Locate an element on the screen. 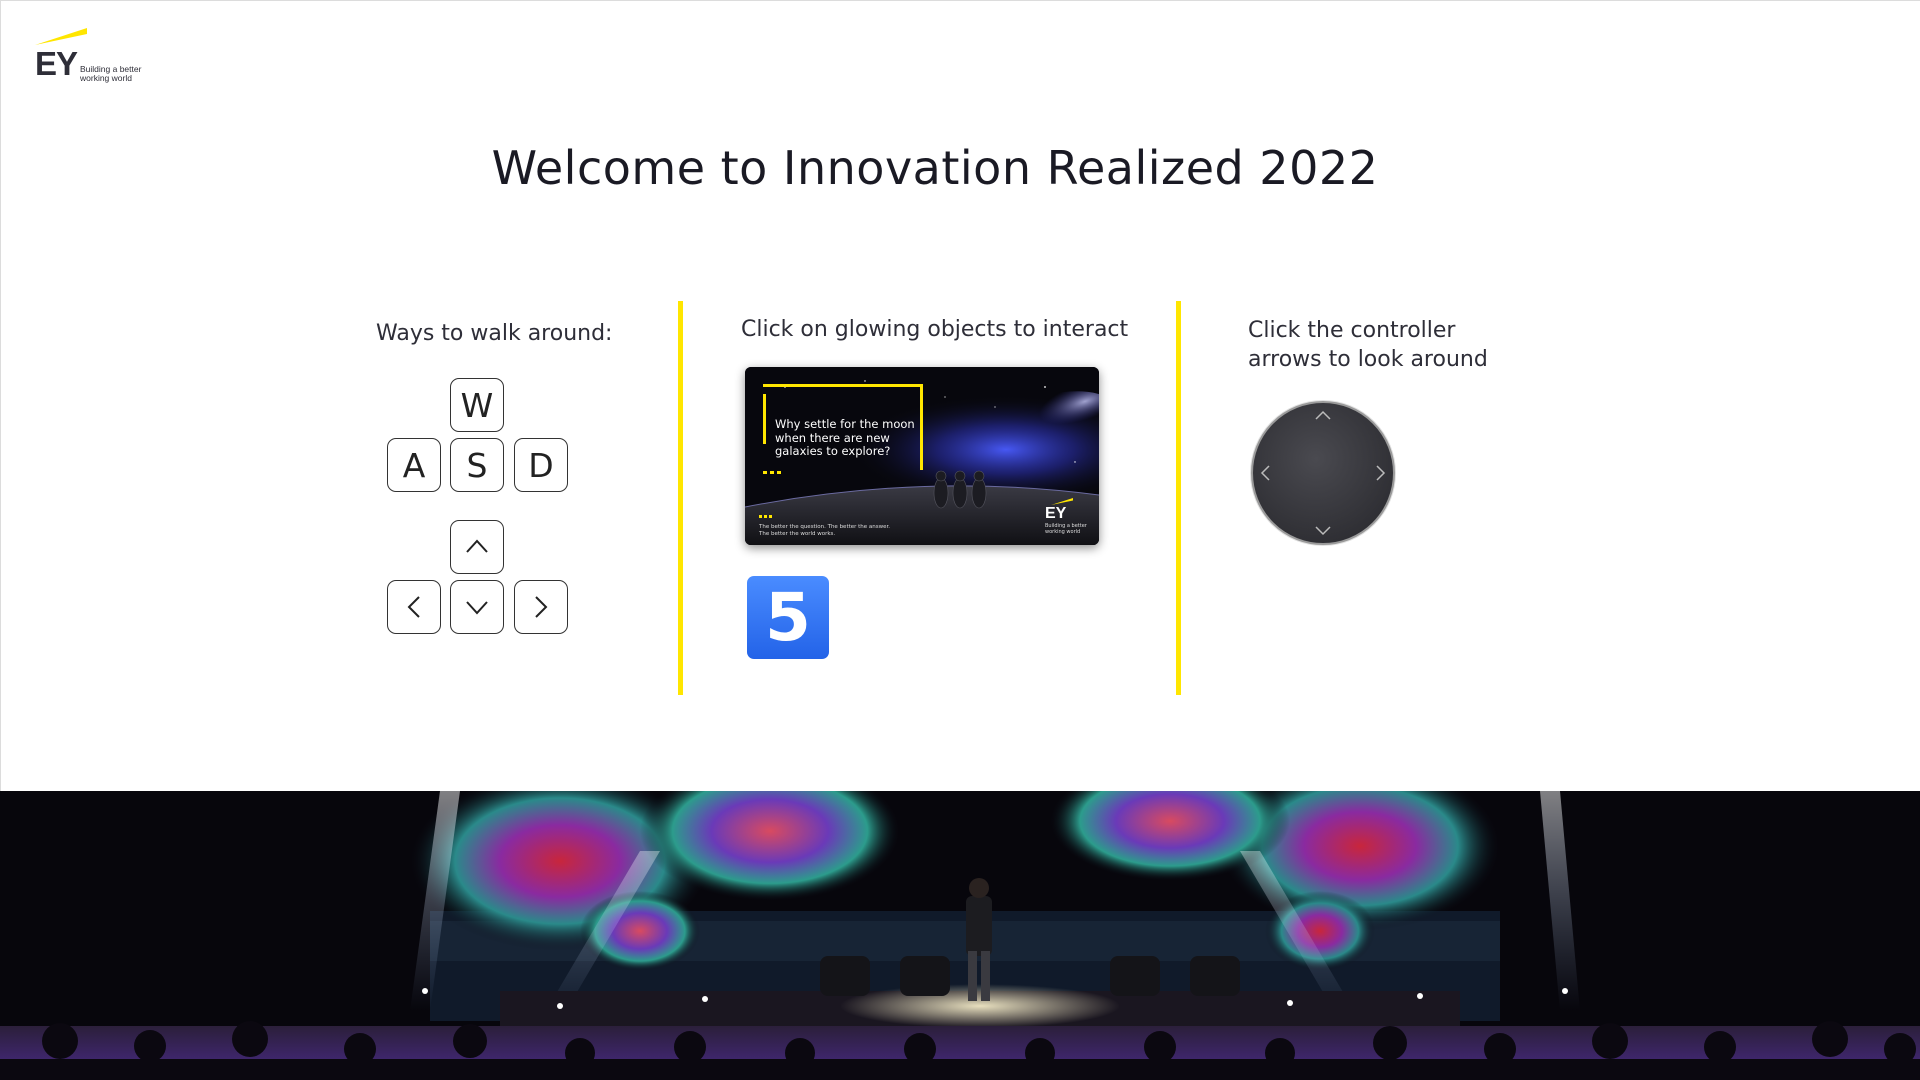 The width and height of the screenshot is (1920, 1080). poster-ey-tagline: Building a better working world is located at coordinates (1066, 529).